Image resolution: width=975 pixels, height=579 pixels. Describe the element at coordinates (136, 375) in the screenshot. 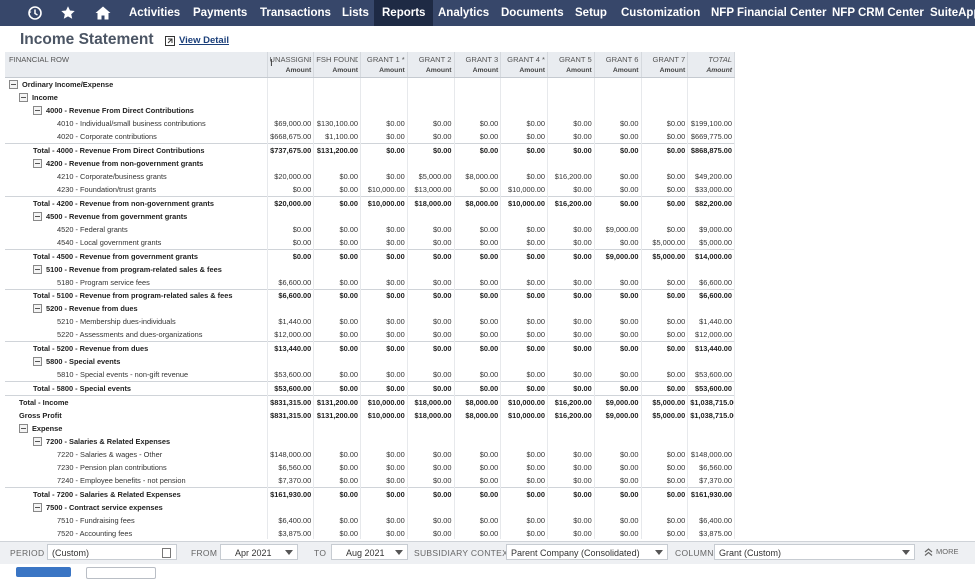

I see `row-label-cell: 5810 - Special events - non-gift revenue` at that location.